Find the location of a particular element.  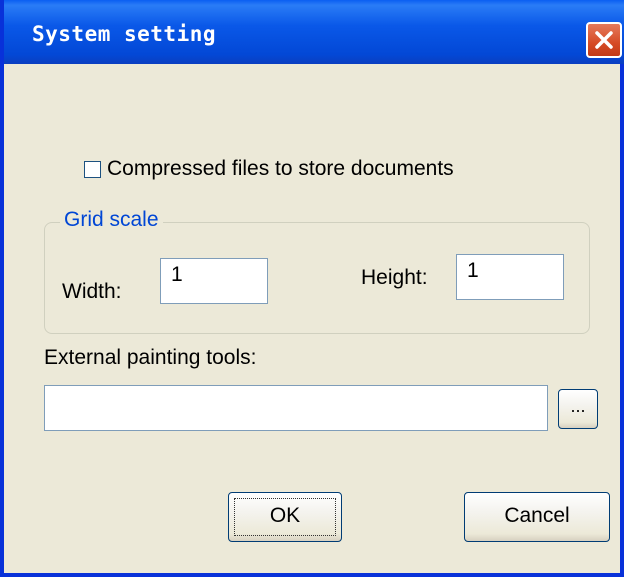

external-tools-label: External painting tools: is located at coordinates (150, 357).